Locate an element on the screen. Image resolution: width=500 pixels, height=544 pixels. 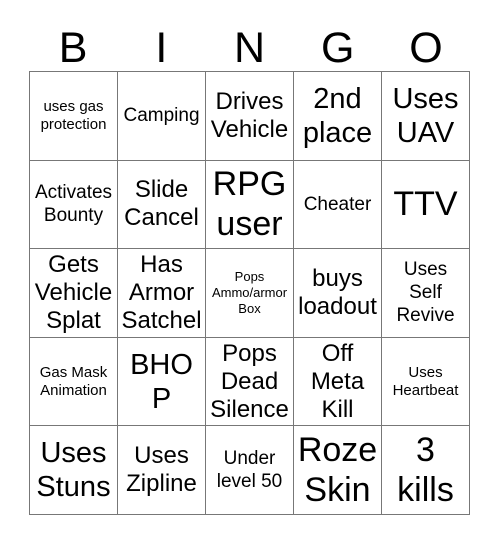
bingo-cell-label: uses gas protection is located at coordinates (73, 115).